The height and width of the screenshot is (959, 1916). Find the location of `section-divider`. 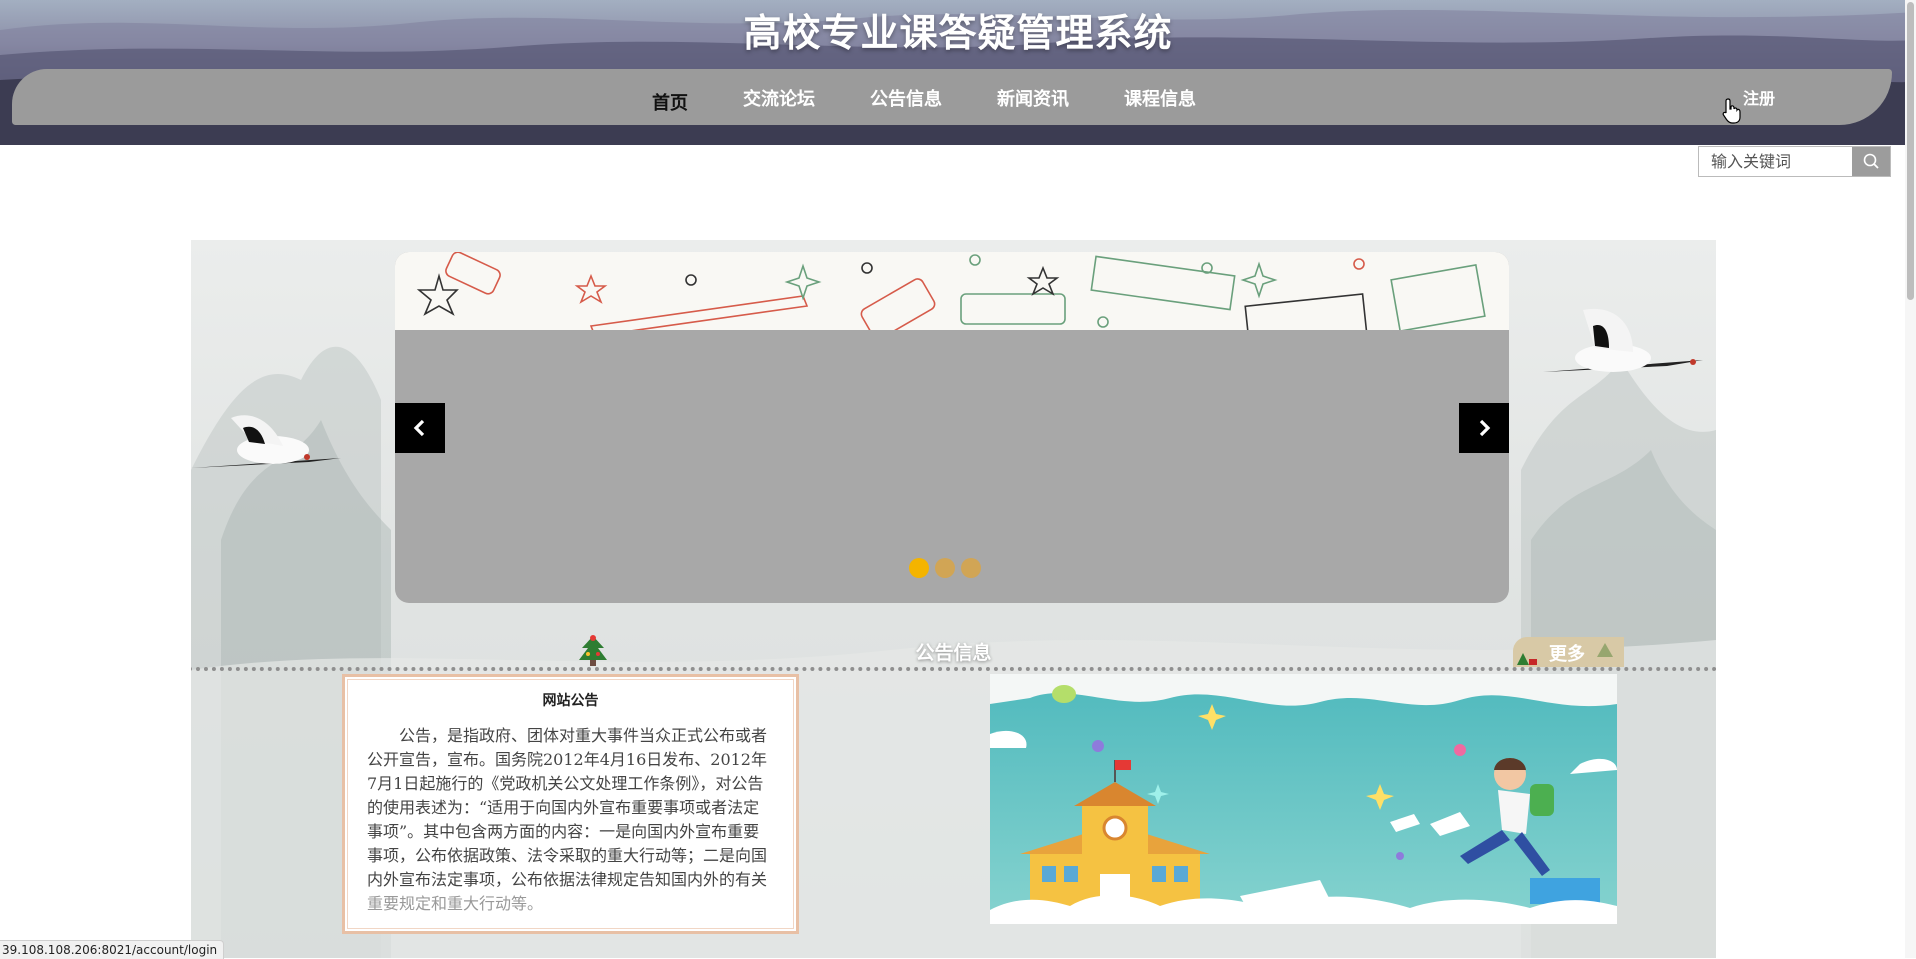

section-divider is located at coordinates (953, 669).